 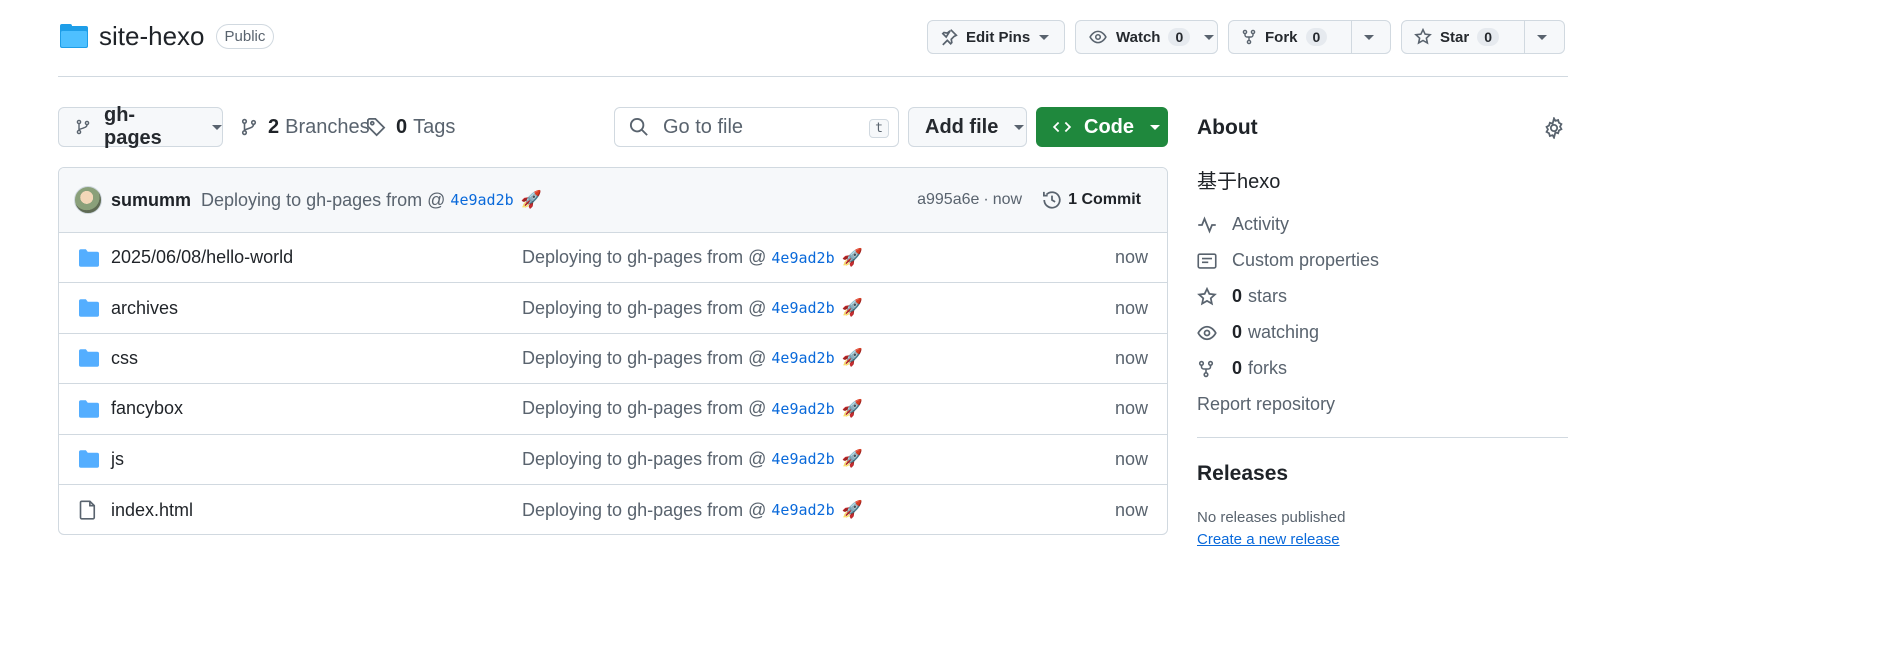 I want to click on gear-icon, so click(x=1554, y=128).